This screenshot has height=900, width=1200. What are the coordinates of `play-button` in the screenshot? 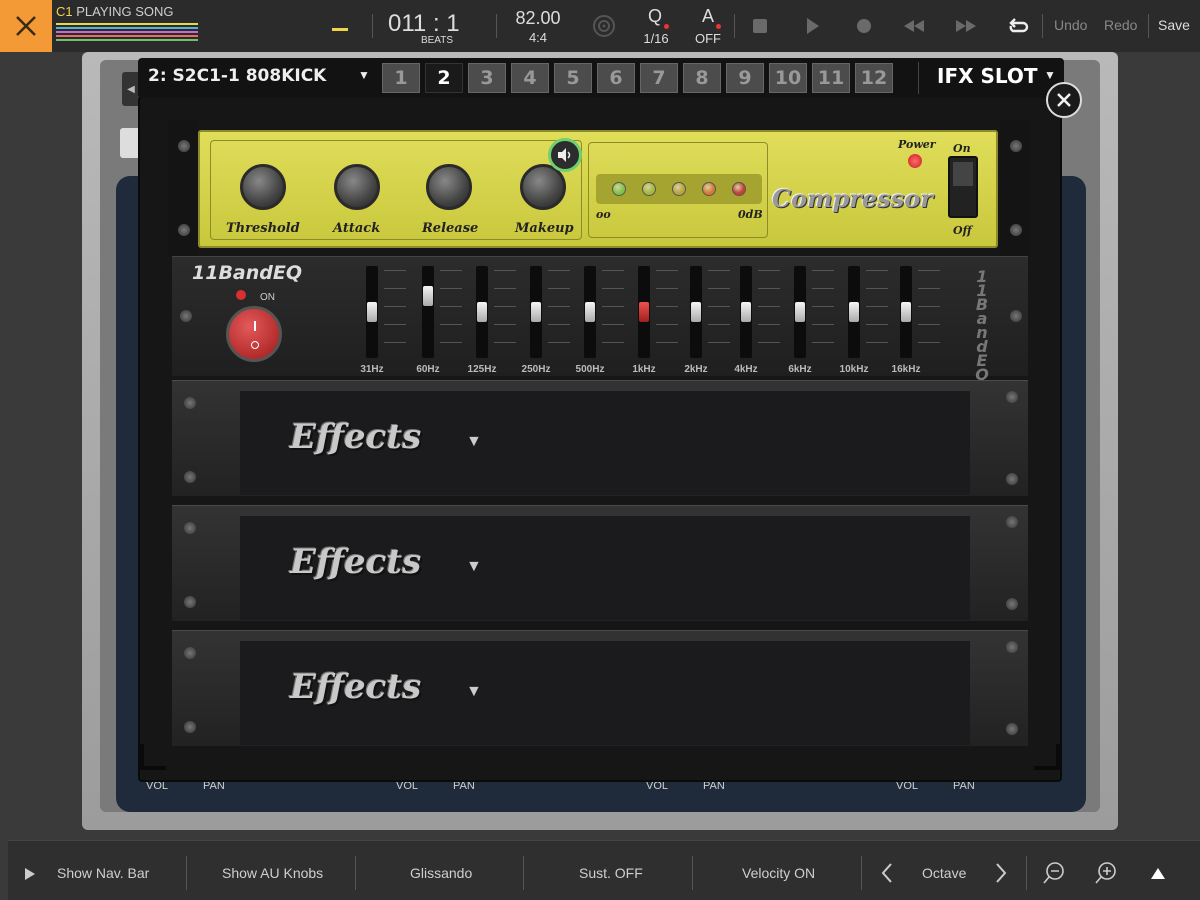 It's located at (812, 26).